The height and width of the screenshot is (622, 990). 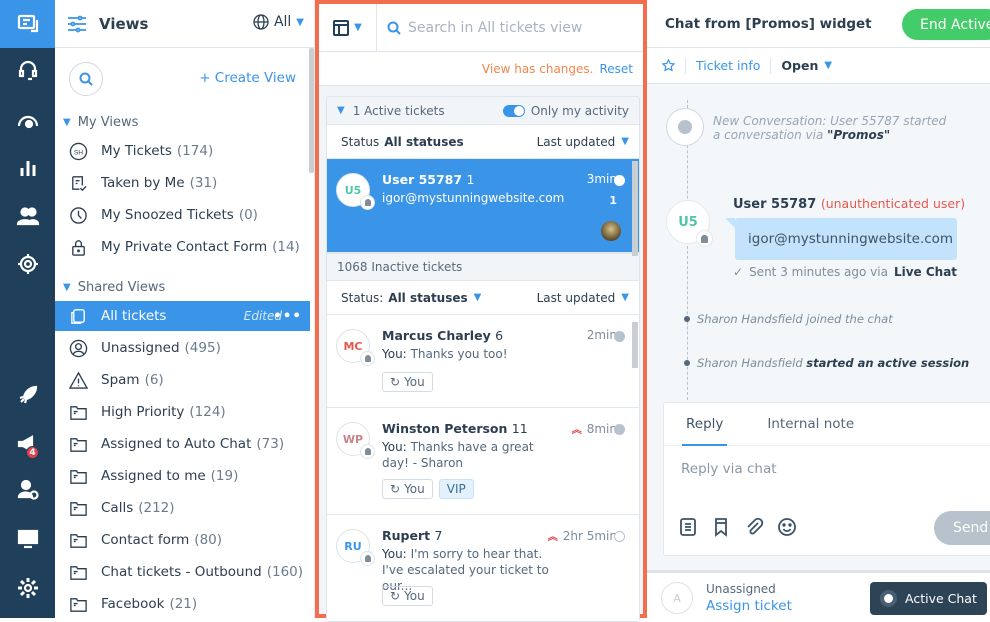 I want to click on rail-add-user, so click(x=27, y=489).